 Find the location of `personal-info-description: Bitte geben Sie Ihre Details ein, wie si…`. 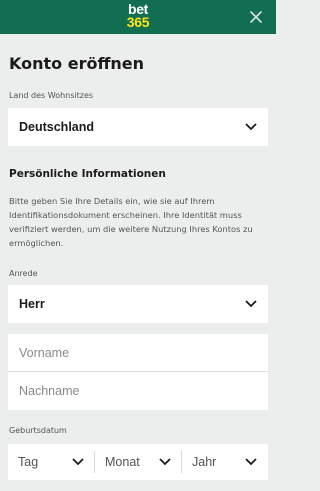

personal-info-description: Bitte geben Sie Ihre Details ein, wie si… is located at coordinates (131, 222).